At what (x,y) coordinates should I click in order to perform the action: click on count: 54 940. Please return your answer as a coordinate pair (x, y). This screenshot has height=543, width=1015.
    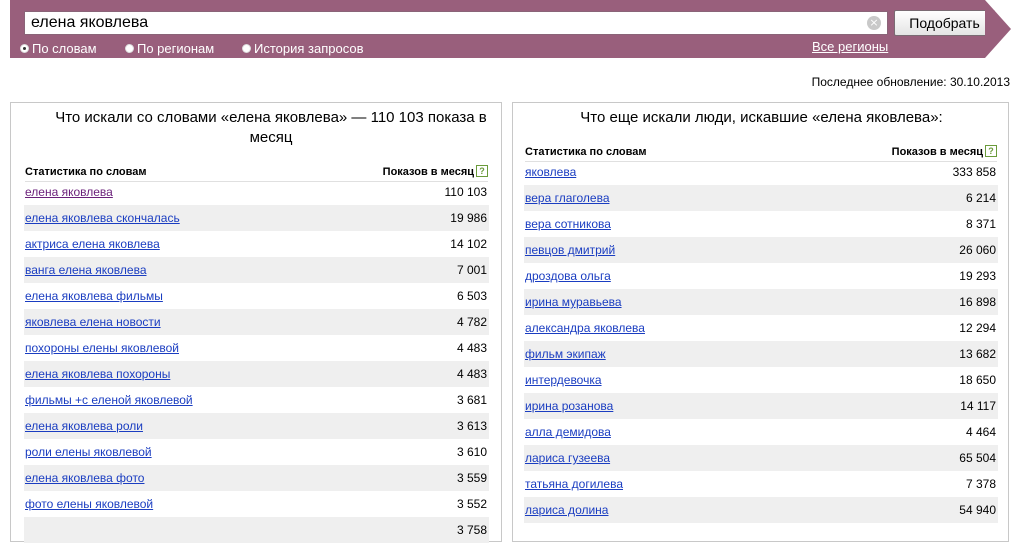
    Looking at the image, I should click on (977, 510).